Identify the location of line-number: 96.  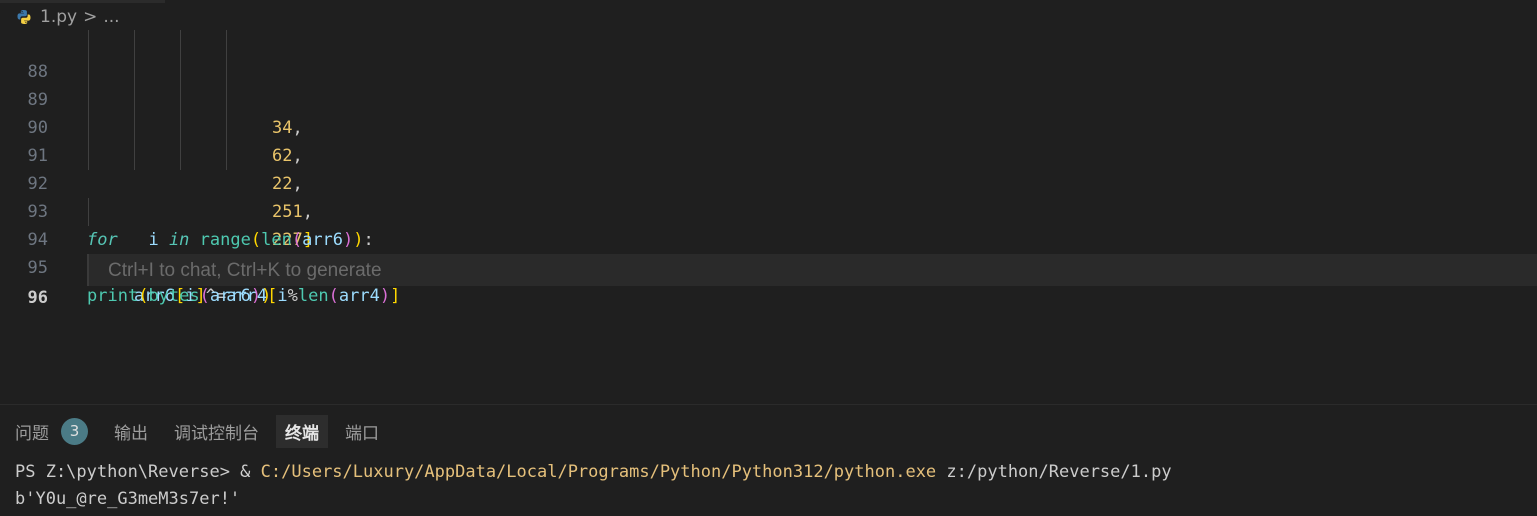
(37, 298).